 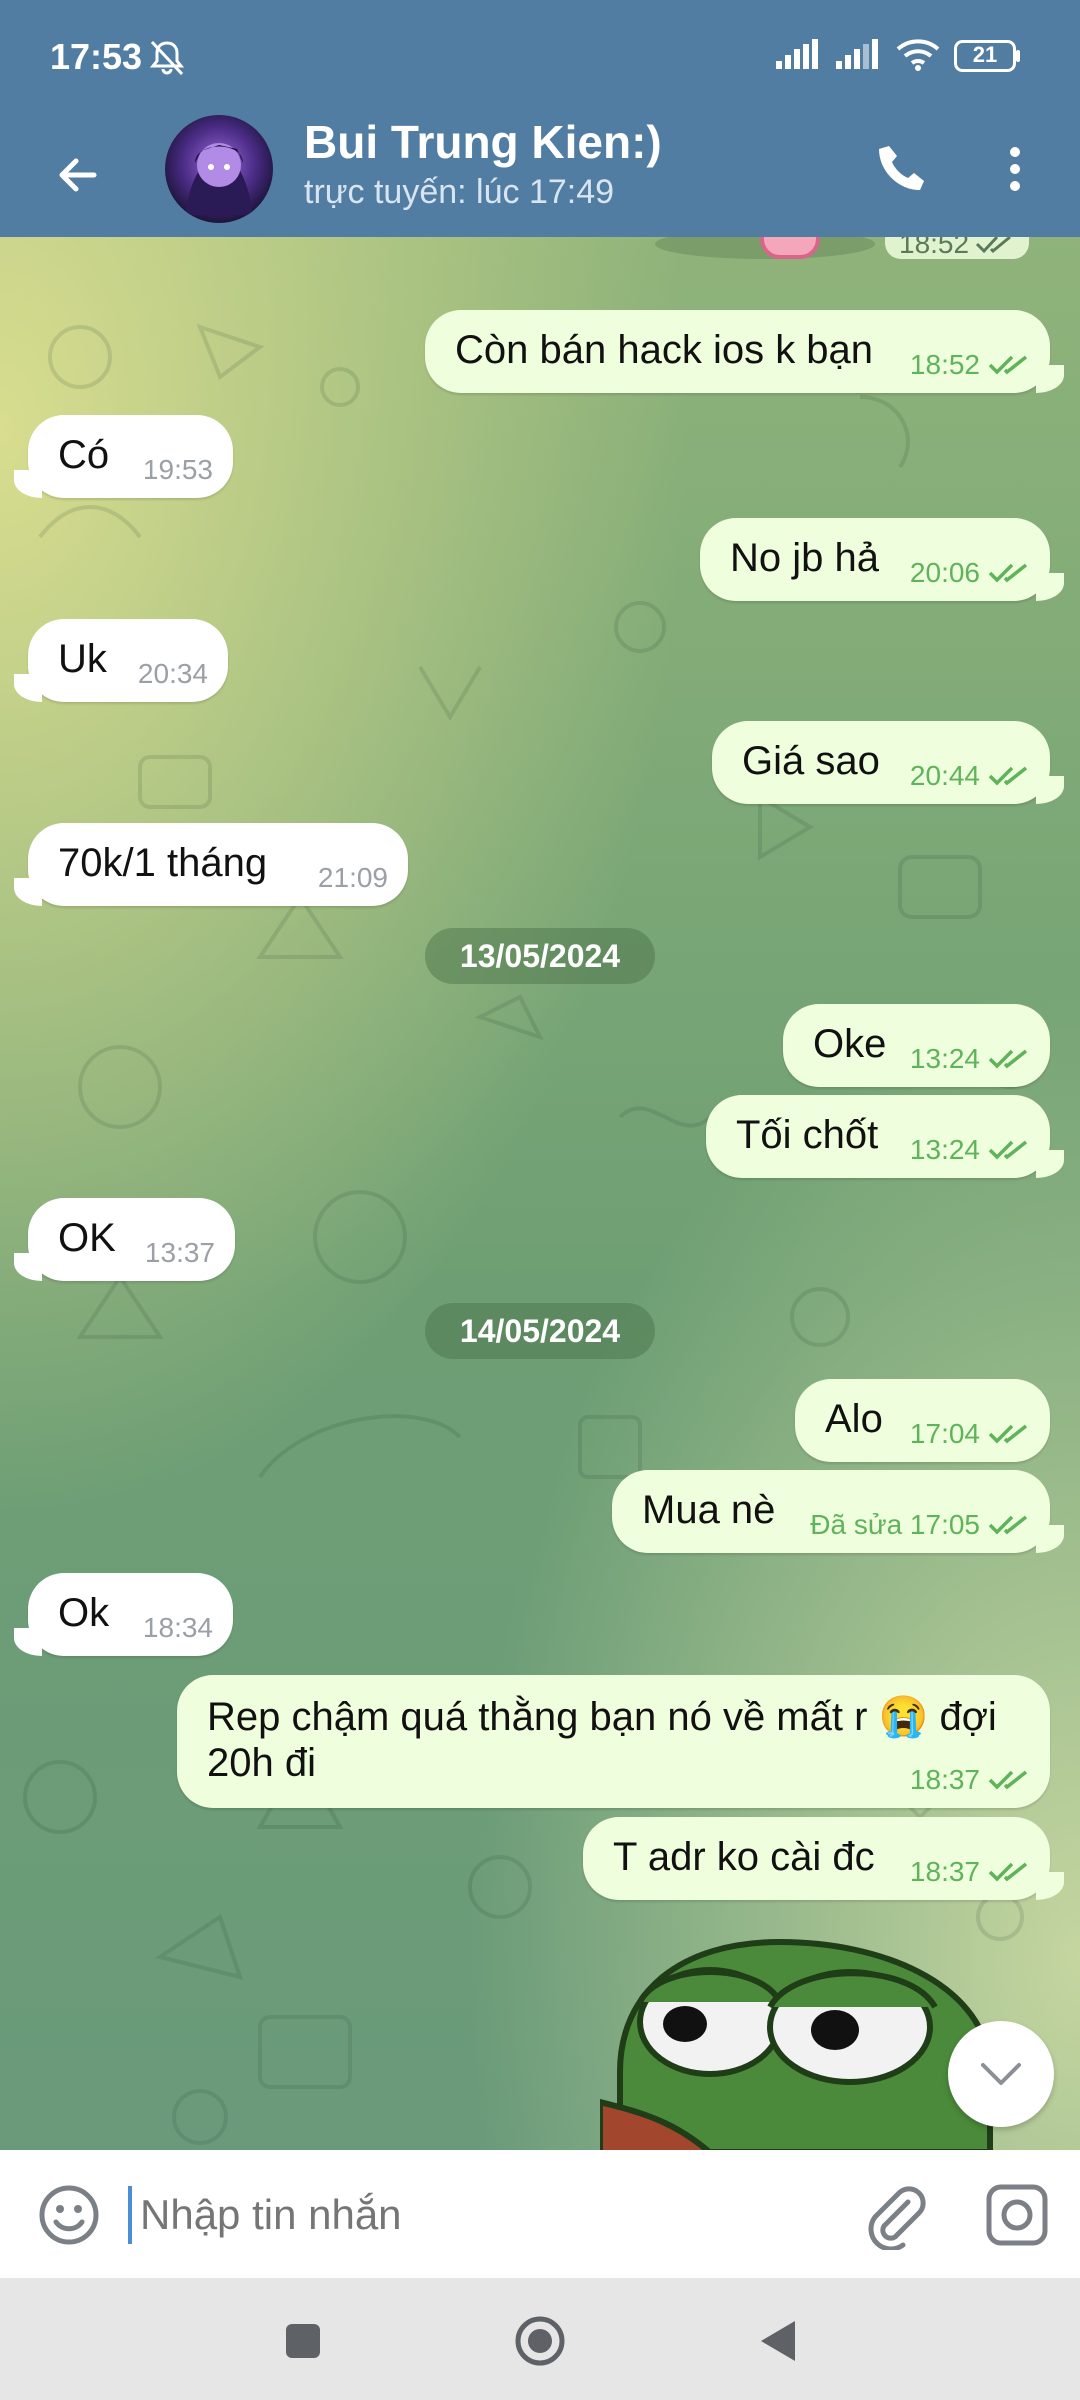 I want to click on arrow-left-icon, so click(x=78, y=175).